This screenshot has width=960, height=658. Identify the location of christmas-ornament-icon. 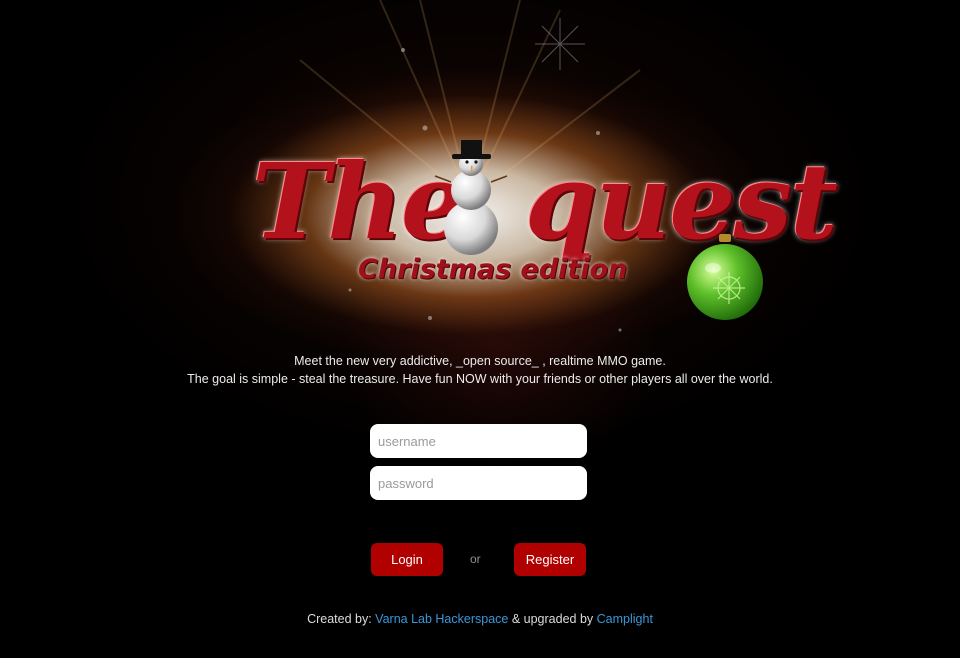
(725, 277).